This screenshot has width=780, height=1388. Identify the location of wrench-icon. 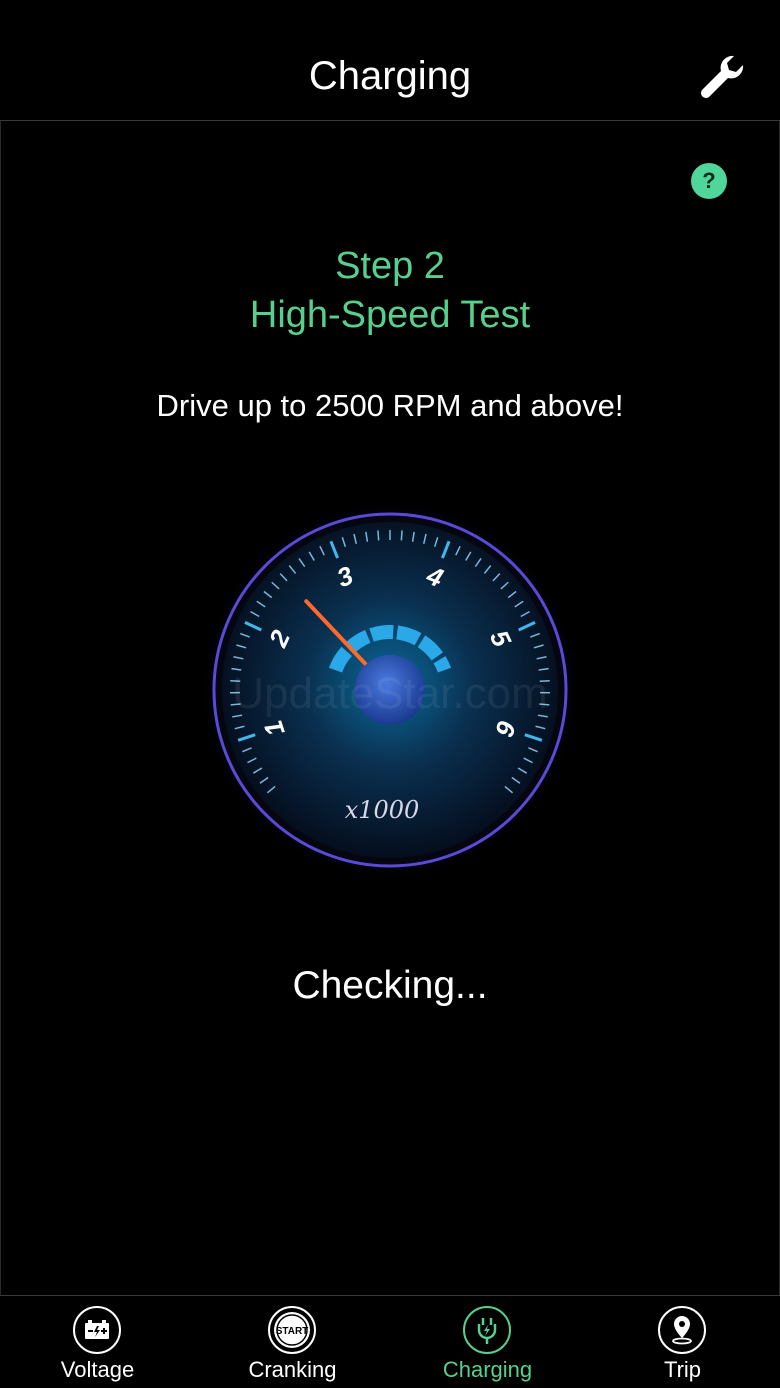
(720, 76).